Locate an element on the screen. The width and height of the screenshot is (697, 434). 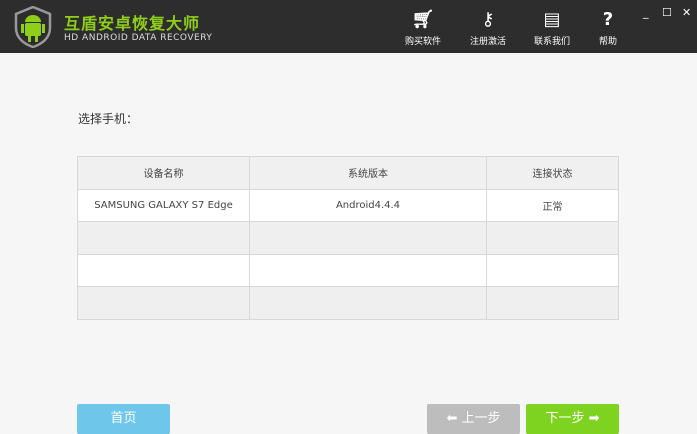
system-version: Android4.4.4 is located at coordinates (368, 205).